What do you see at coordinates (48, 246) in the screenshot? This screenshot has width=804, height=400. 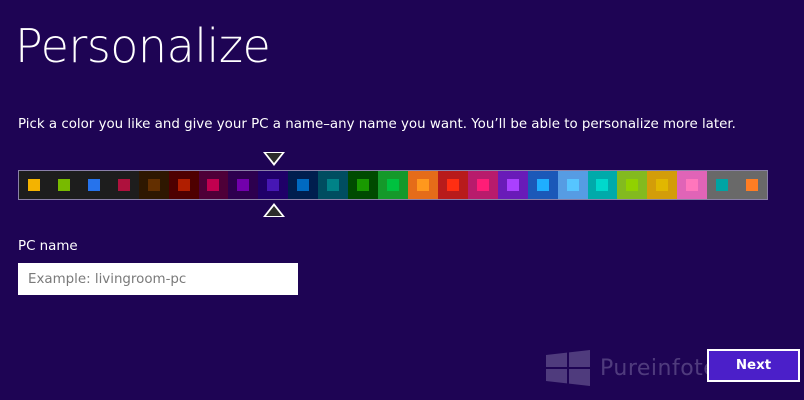 I see `pc-name-label: PC name` at bounding box center [48, 246].